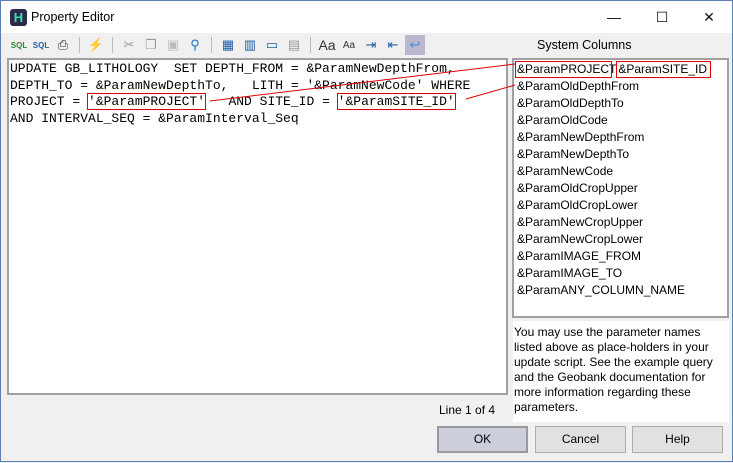 This screenshot has height=463, width=733. Describe the element at coordinates (154, 118) in the screenshot. I see `code-line: AND INTERVAL_SEQ = &ParamInterval_Seq` at that location.